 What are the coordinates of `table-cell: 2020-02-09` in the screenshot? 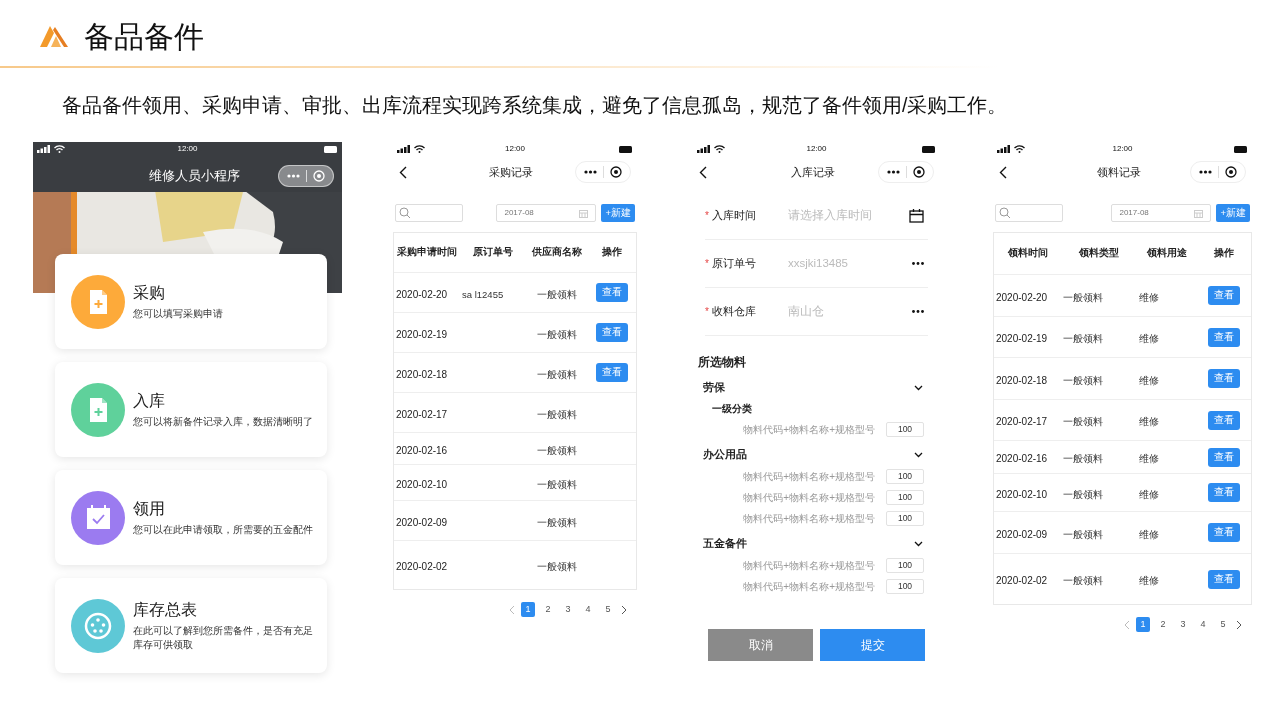 It's located at (1022, 534).